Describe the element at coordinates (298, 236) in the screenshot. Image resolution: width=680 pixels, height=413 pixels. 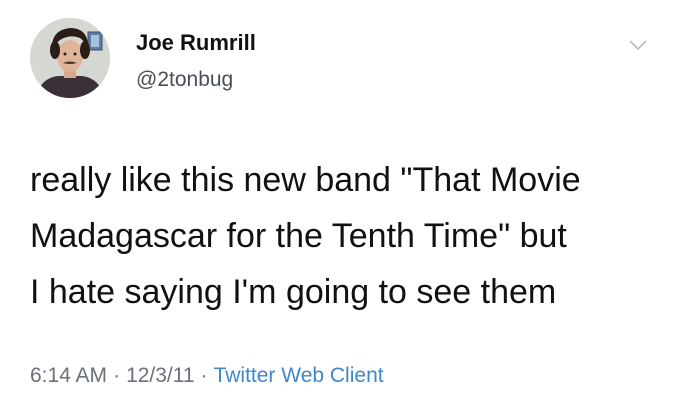
I see `tweet-text-line: Madagascar for the Tenth Time" but` at that location.